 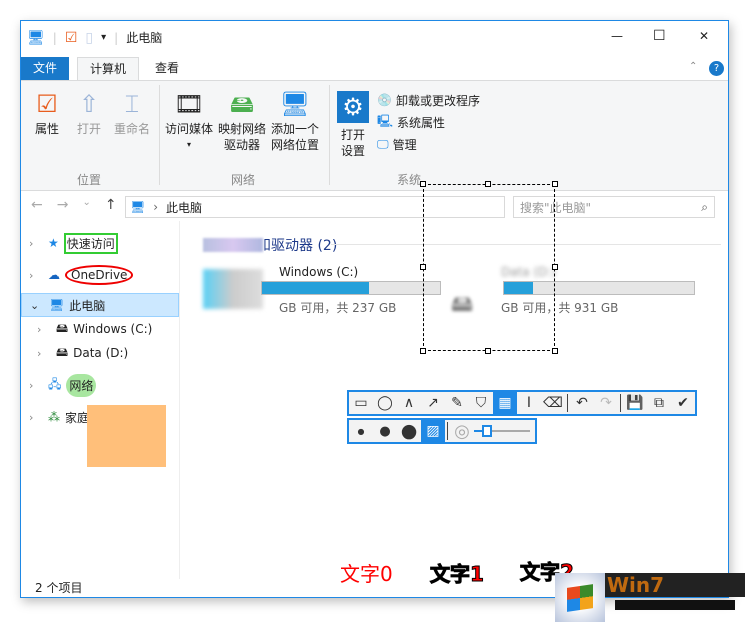 I want to click on highlighter-tool-icon: ⛉, so click(x=481, y=403).